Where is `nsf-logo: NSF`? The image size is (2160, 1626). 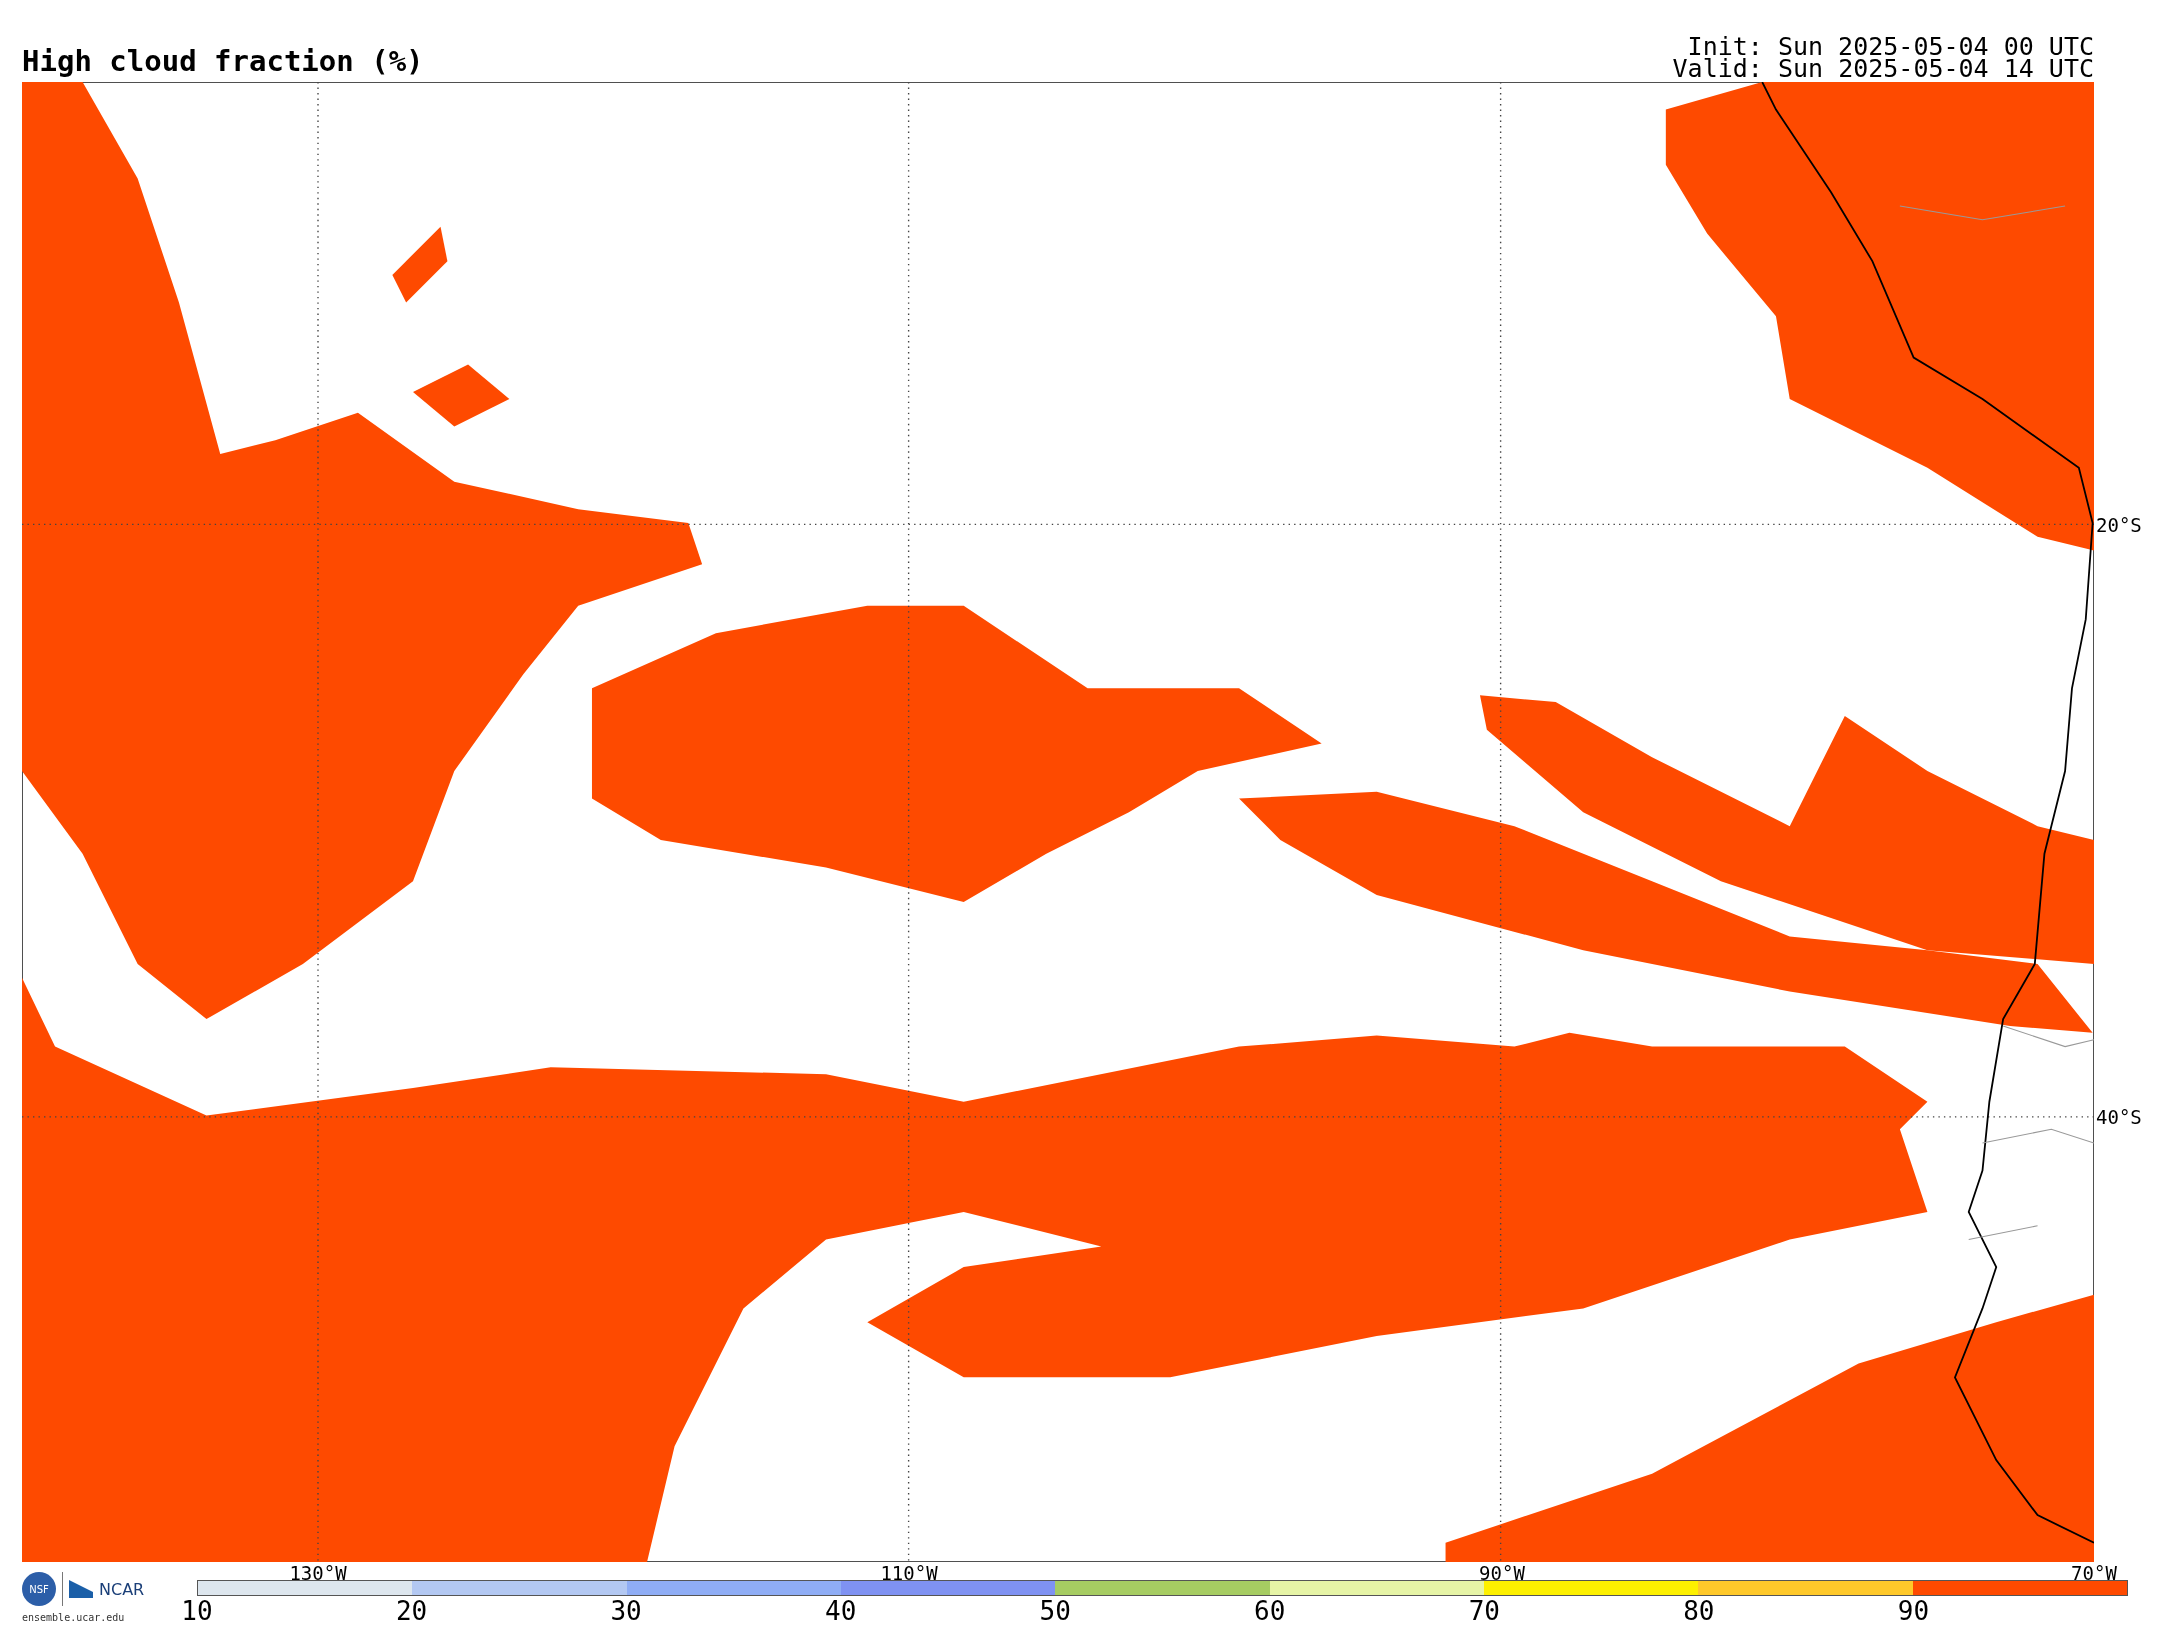
nsf-logo: NSF is located at coordinates (39, 1589).